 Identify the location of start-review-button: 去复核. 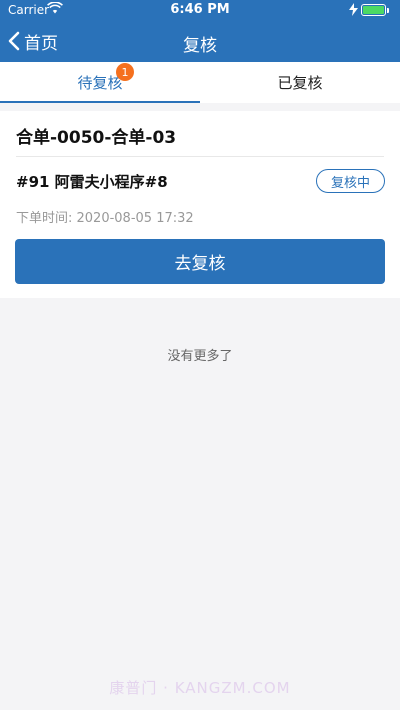
(200, 261).